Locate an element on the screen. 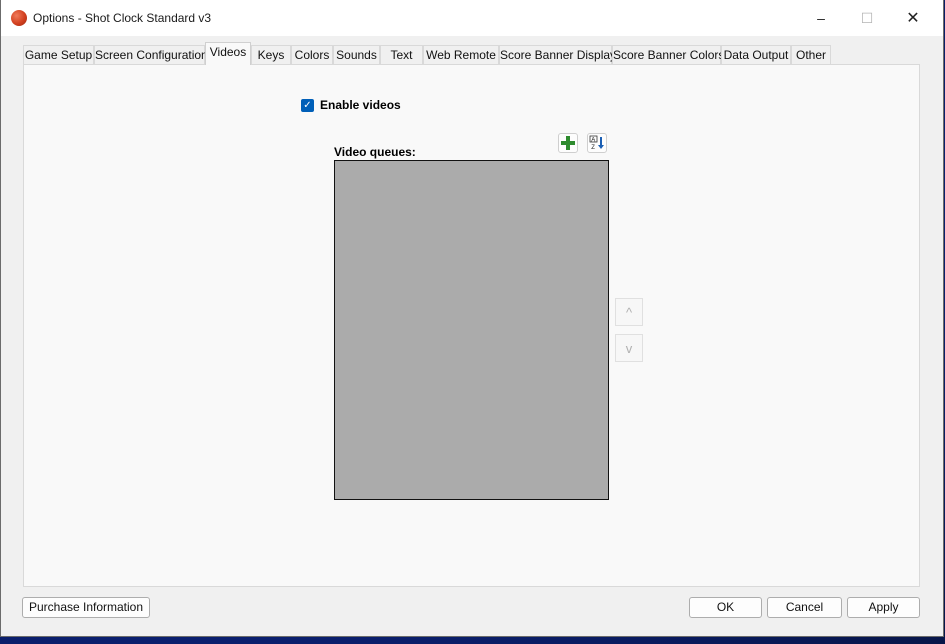 Image resolution: width=945 pixels, height=644 pixels. tab-score-banner-display: Score Banner Display is located at coordinates (557, 54).